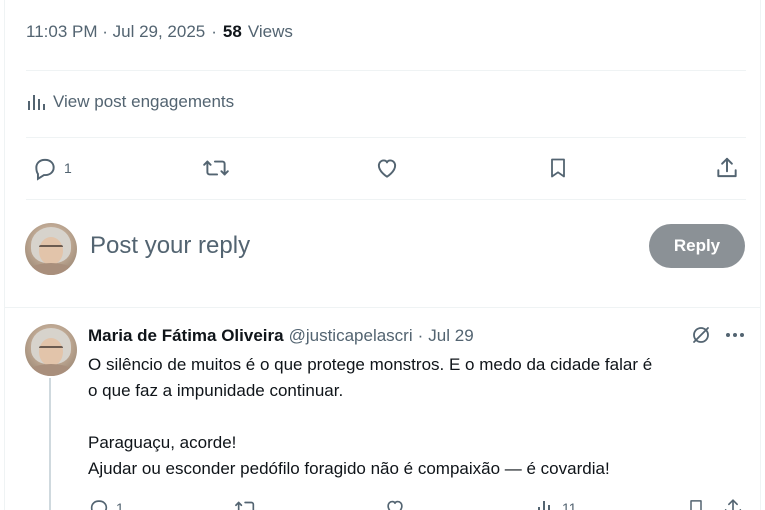  What do you see at coordinates (162, 442) in the screenshot?
I see `post-text-line: Paraguaçu, acorde!` at bounding box center [162, 442].